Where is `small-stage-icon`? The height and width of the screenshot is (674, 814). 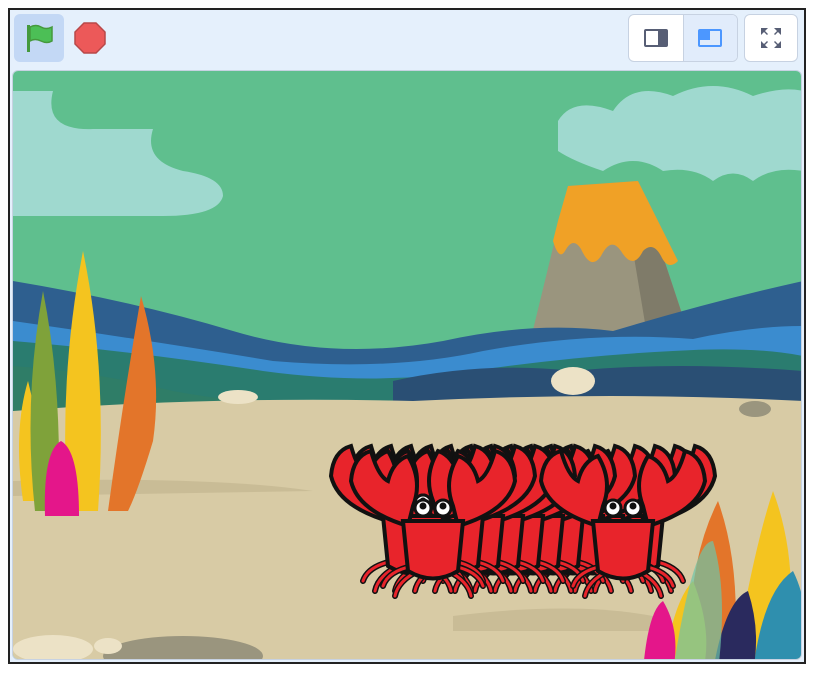 small-stage-icon is located at coordinates (655, 38).